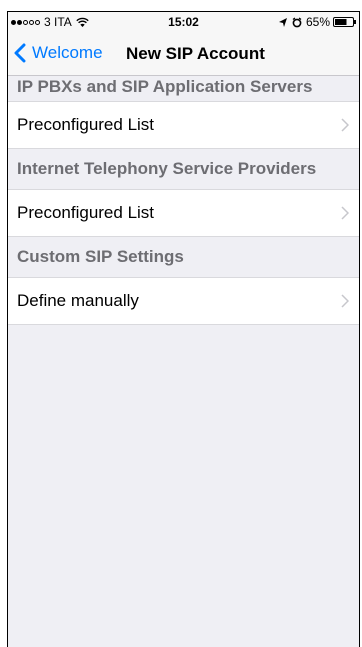  I want to click on status-bar-right: 65%, so click(317, 22).